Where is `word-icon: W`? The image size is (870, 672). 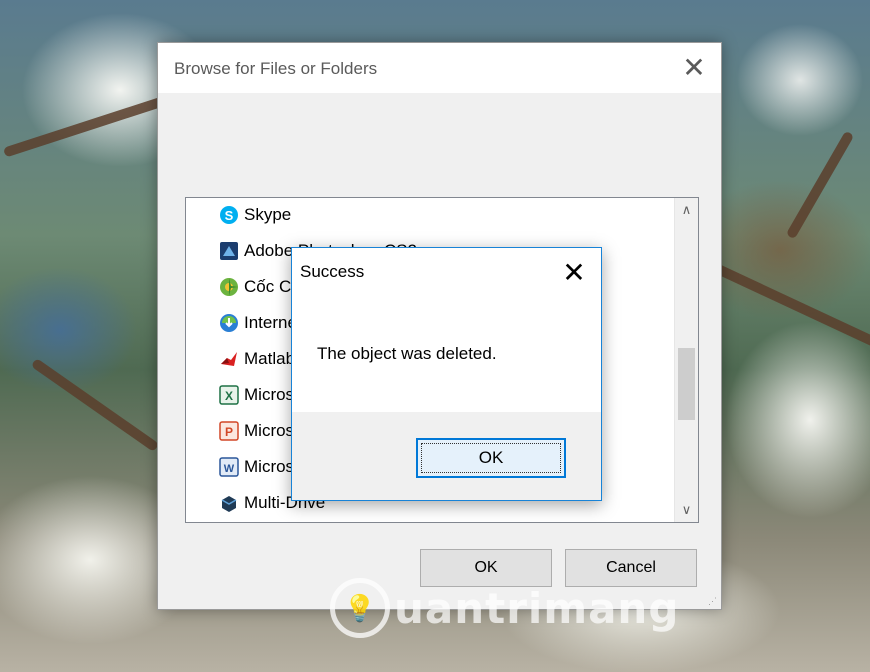
word-icon: W is located at coordinates (229, 466).